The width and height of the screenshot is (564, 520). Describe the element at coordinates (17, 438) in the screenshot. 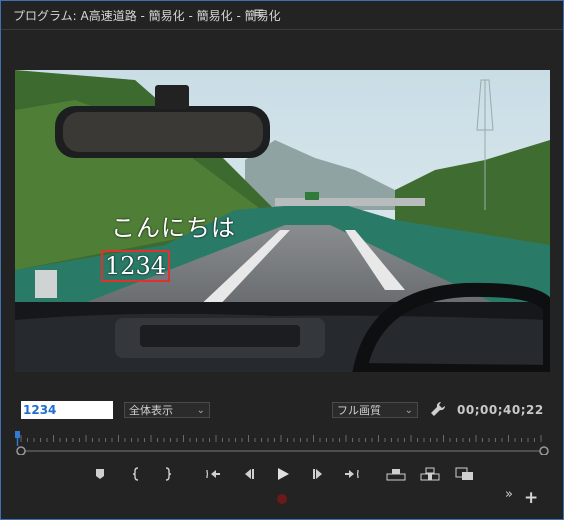

I see `playhead` at that location.